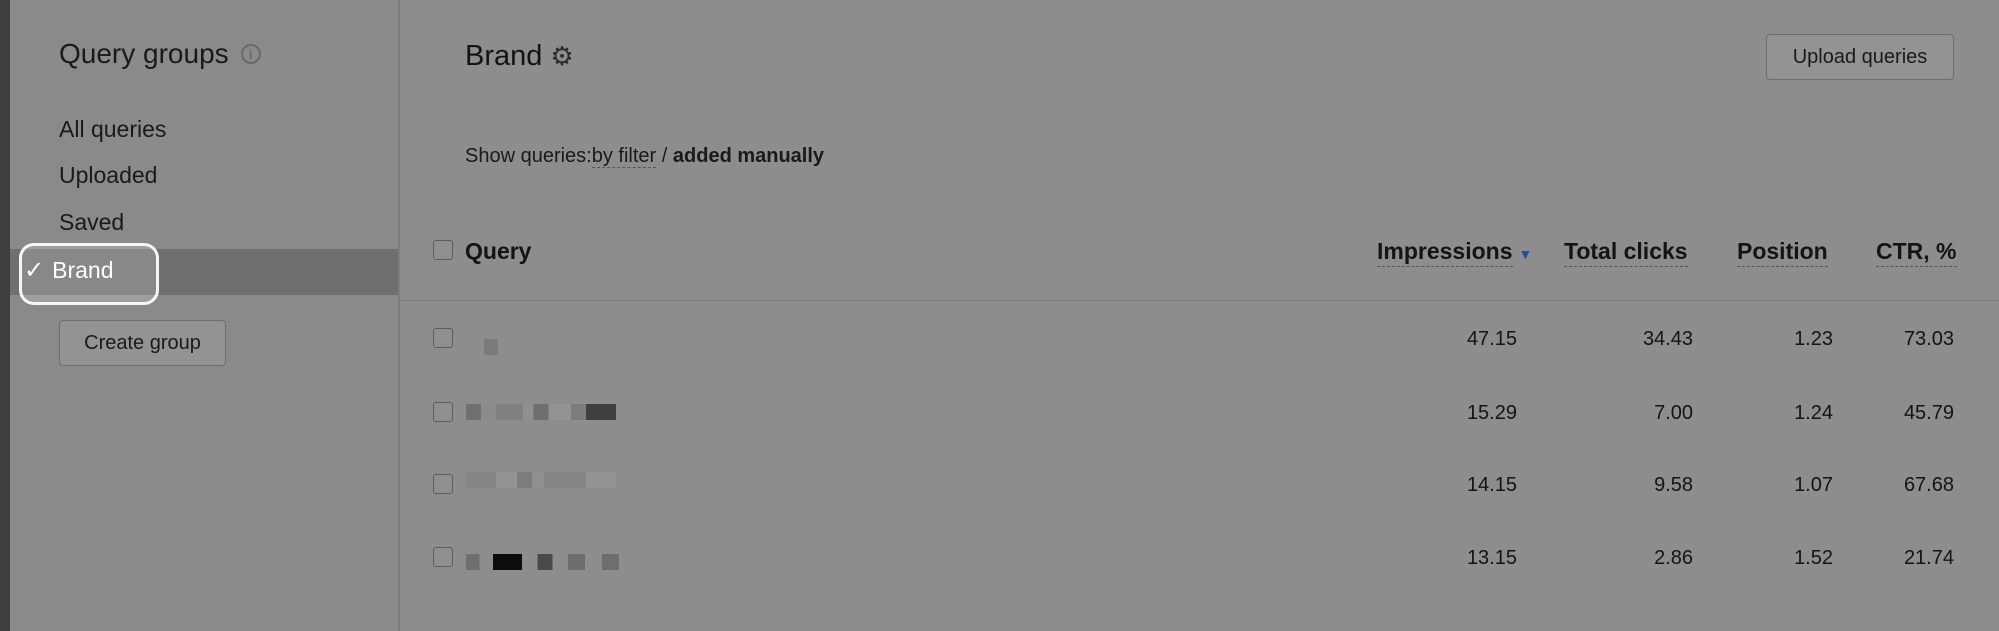  I want to click on cell-ctr: 67.68, so click(1928, 485).